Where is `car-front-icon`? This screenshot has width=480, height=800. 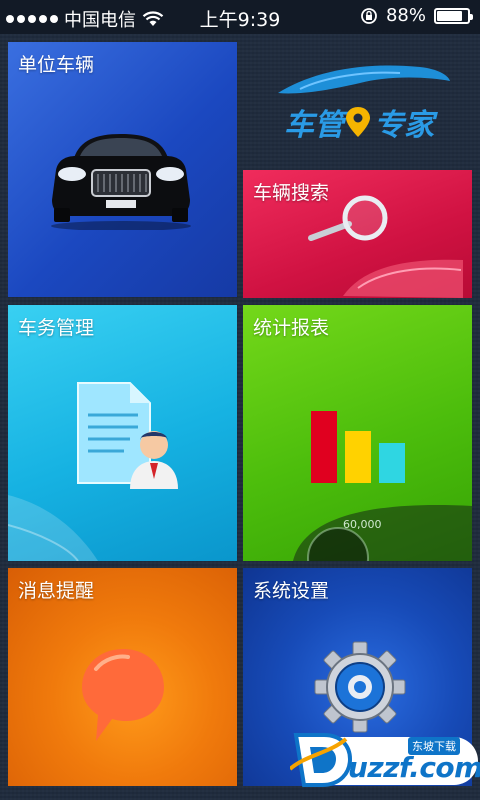
car-front-icon is located at coordinates (121, 182).